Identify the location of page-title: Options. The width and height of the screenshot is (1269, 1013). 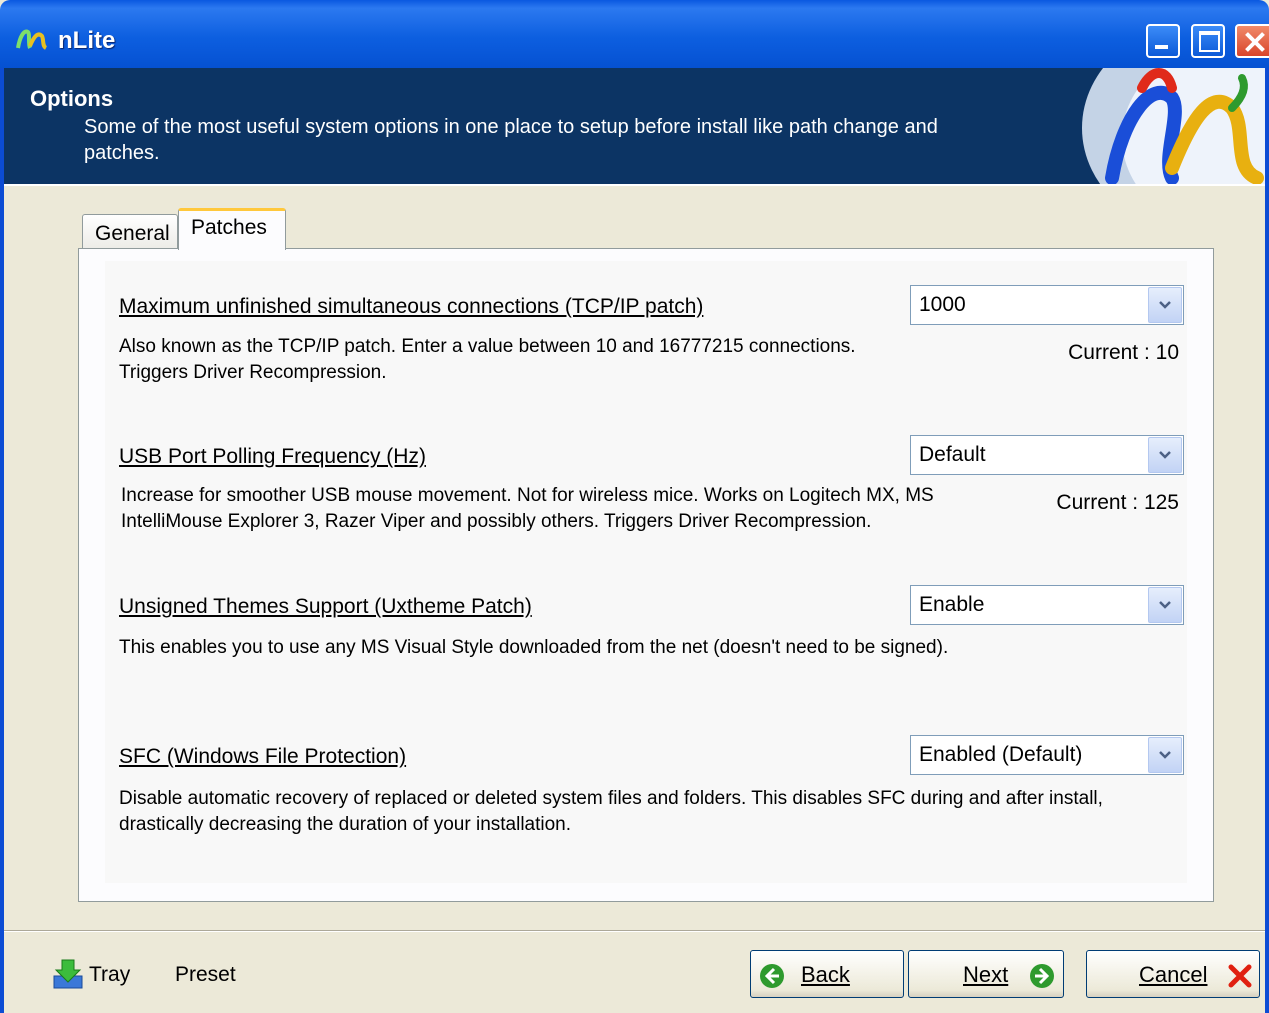
(72, 98).